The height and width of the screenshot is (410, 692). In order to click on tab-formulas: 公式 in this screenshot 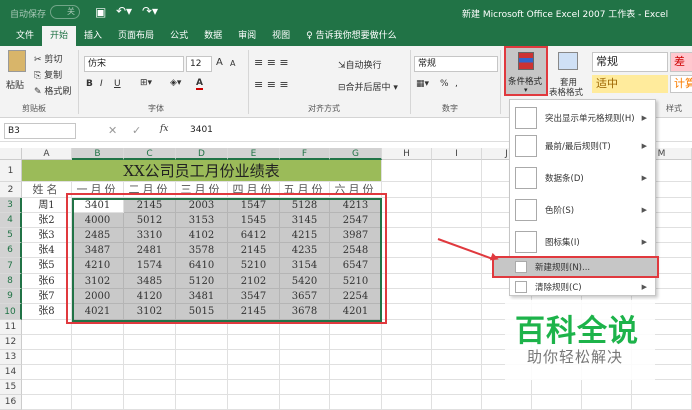, I will do `click(179, 36)`.